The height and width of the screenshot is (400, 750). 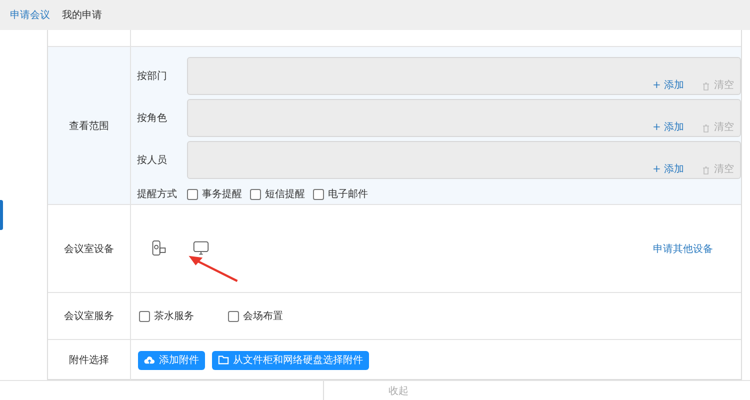 I want to click on checkbox-label: 茶水服务, so click(x=174, y=316).